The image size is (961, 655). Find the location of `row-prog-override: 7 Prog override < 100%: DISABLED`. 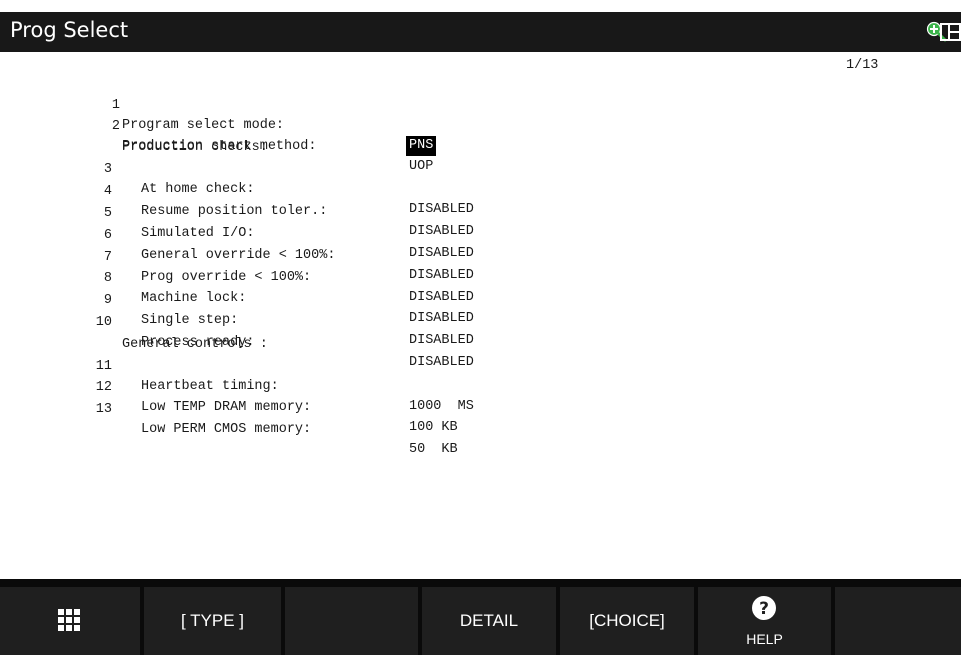

row-prog-override: 7 Prog override < 100%: DISABLED is located at coordinates (480, 266).